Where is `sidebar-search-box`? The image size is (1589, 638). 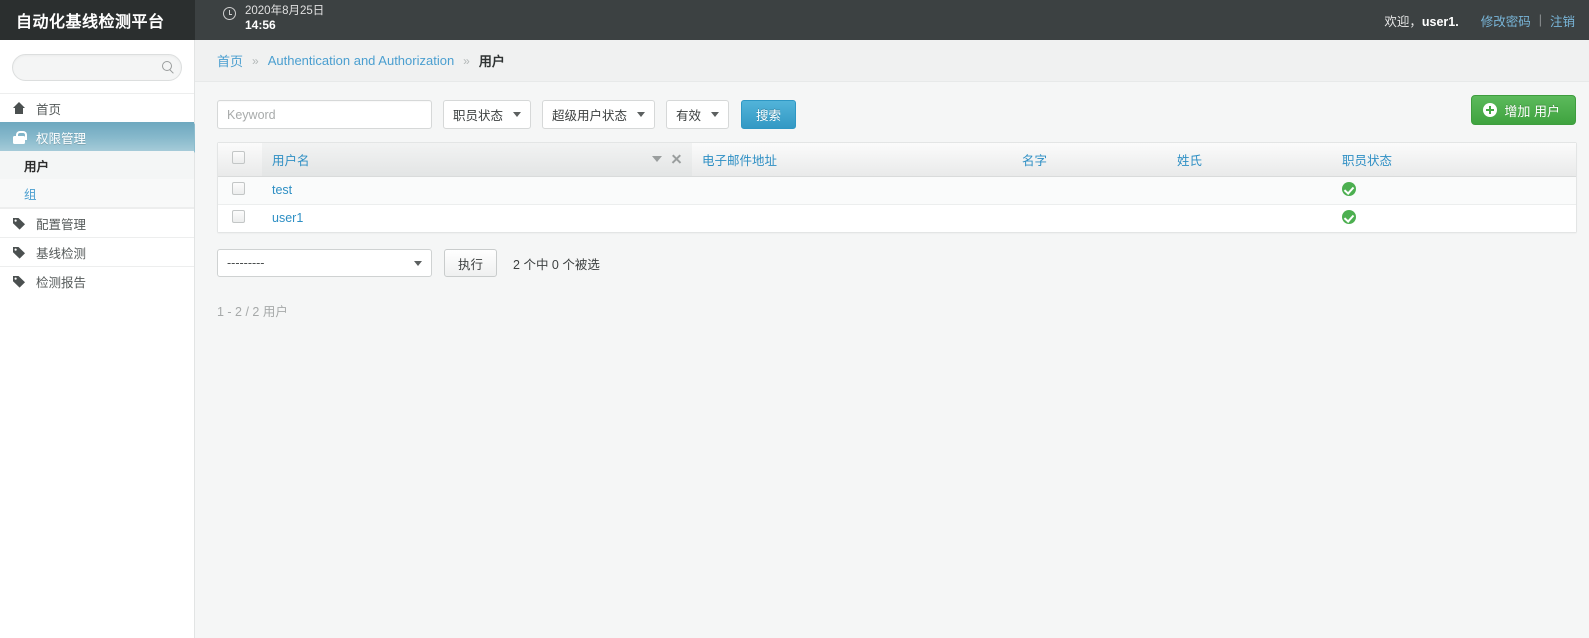 sidebar-search-box is located at coordinates (97, 67).